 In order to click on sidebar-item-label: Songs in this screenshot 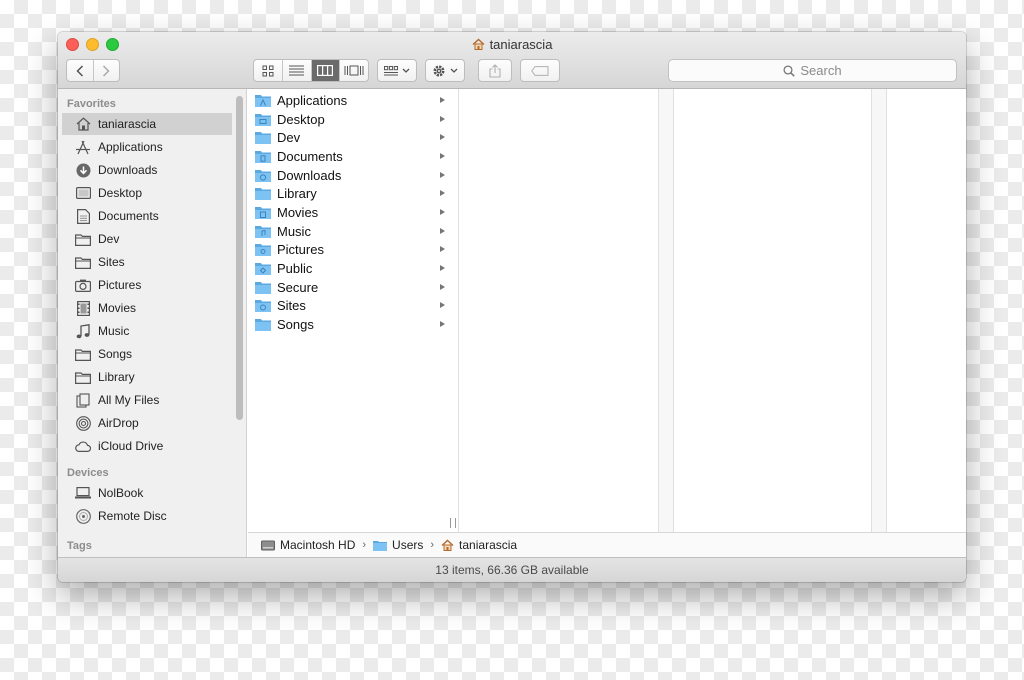, I will do `click(115, 354)`.